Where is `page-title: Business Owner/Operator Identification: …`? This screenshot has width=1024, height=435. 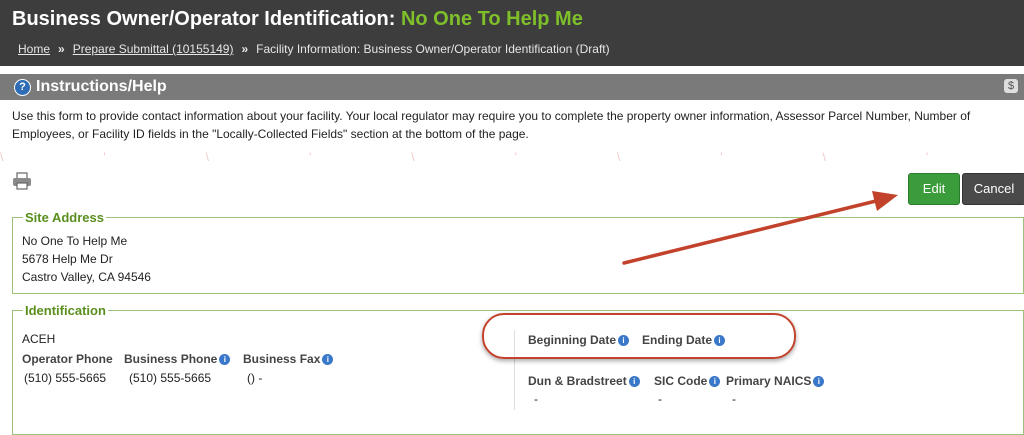
page-title: Business Owner/Operator Identification: … is located at coordinates (297, 19).